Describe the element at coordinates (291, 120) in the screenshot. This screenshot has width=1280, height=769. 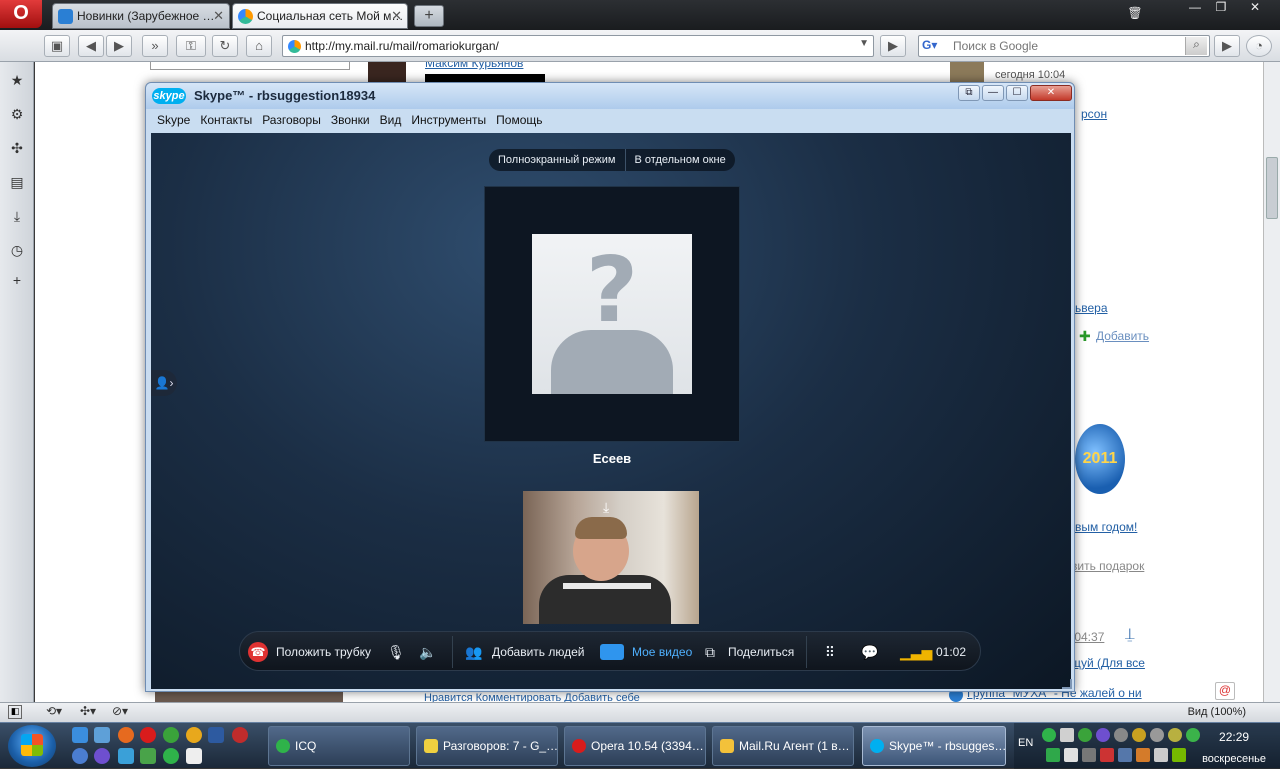
I see `menu-conversations: Разговоры` at that location.